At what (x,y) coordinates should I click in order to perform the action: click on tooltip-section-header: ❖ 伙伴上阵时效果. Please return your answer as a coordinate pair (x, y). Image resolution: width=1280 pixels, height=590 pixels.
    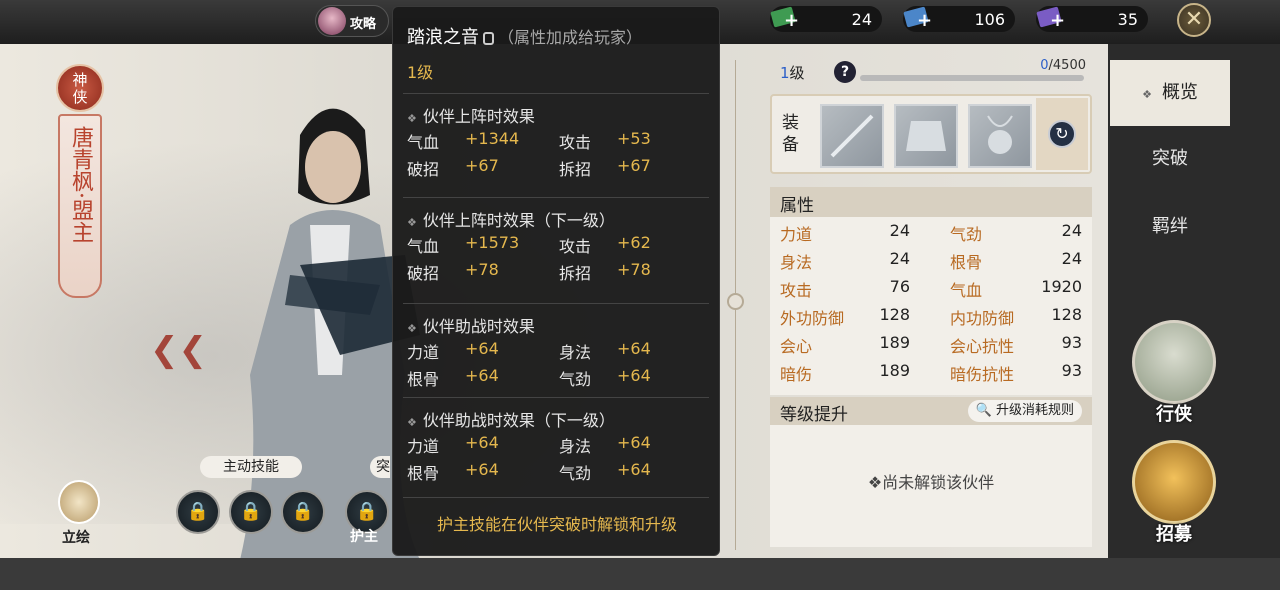
    Looking at the image, I should click on (471, 116).